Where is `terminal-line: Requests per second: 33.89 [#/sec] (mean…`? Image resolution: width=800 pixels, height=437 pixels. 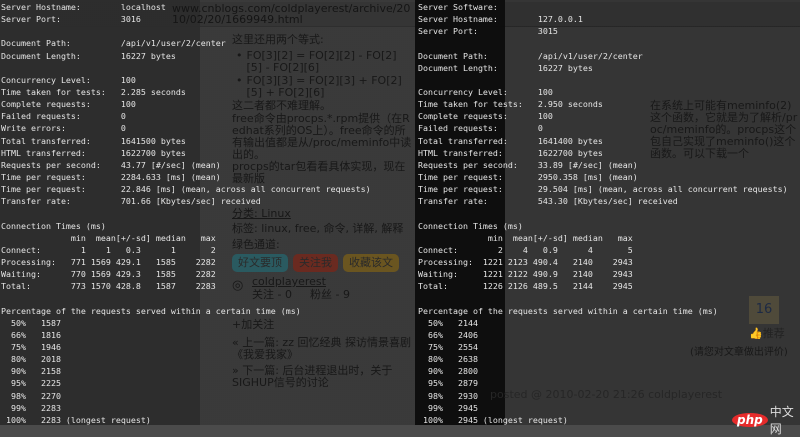 terminal-line: Requests per second: 33.89 [#/sec] (mean… is located at coordinates (528, 164).